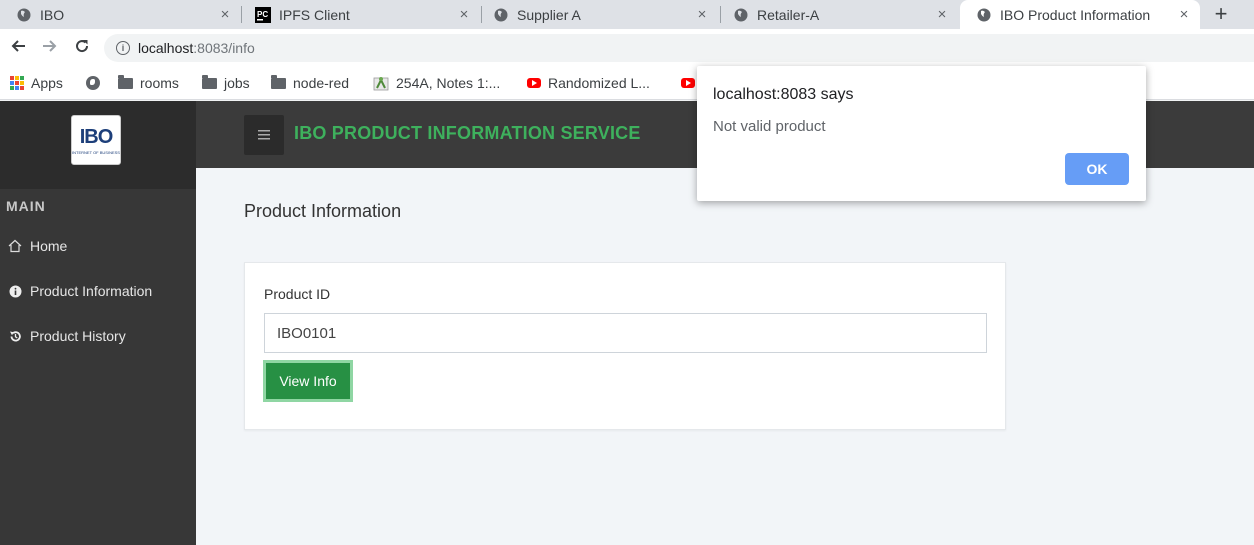 This screenshot has height=545, width=1254. Describe the element at coordinates (15, 291) in the screenshot. I see `info-icon` at that location.